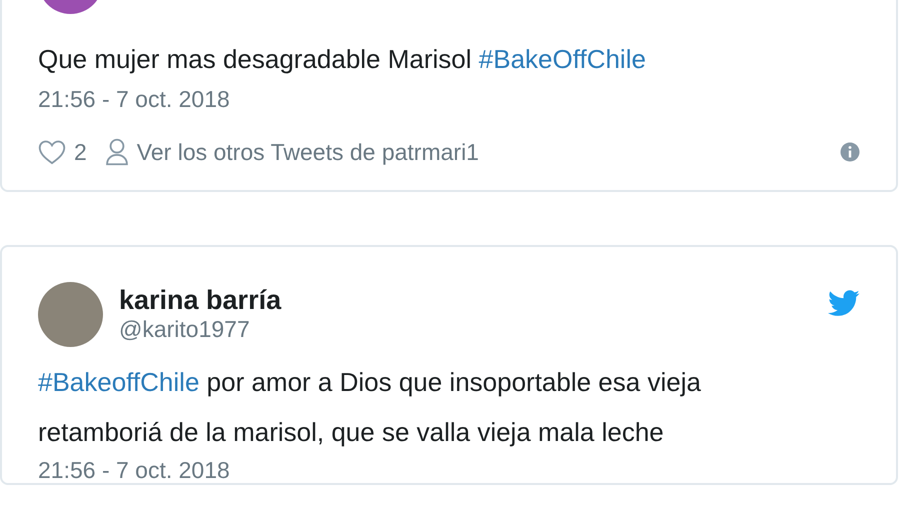 This screenshot has width=900, height=510. What do you see at coordinates (52, 152) in the screenshot?
I see `heart-icon` at bounding box center [52, 152].